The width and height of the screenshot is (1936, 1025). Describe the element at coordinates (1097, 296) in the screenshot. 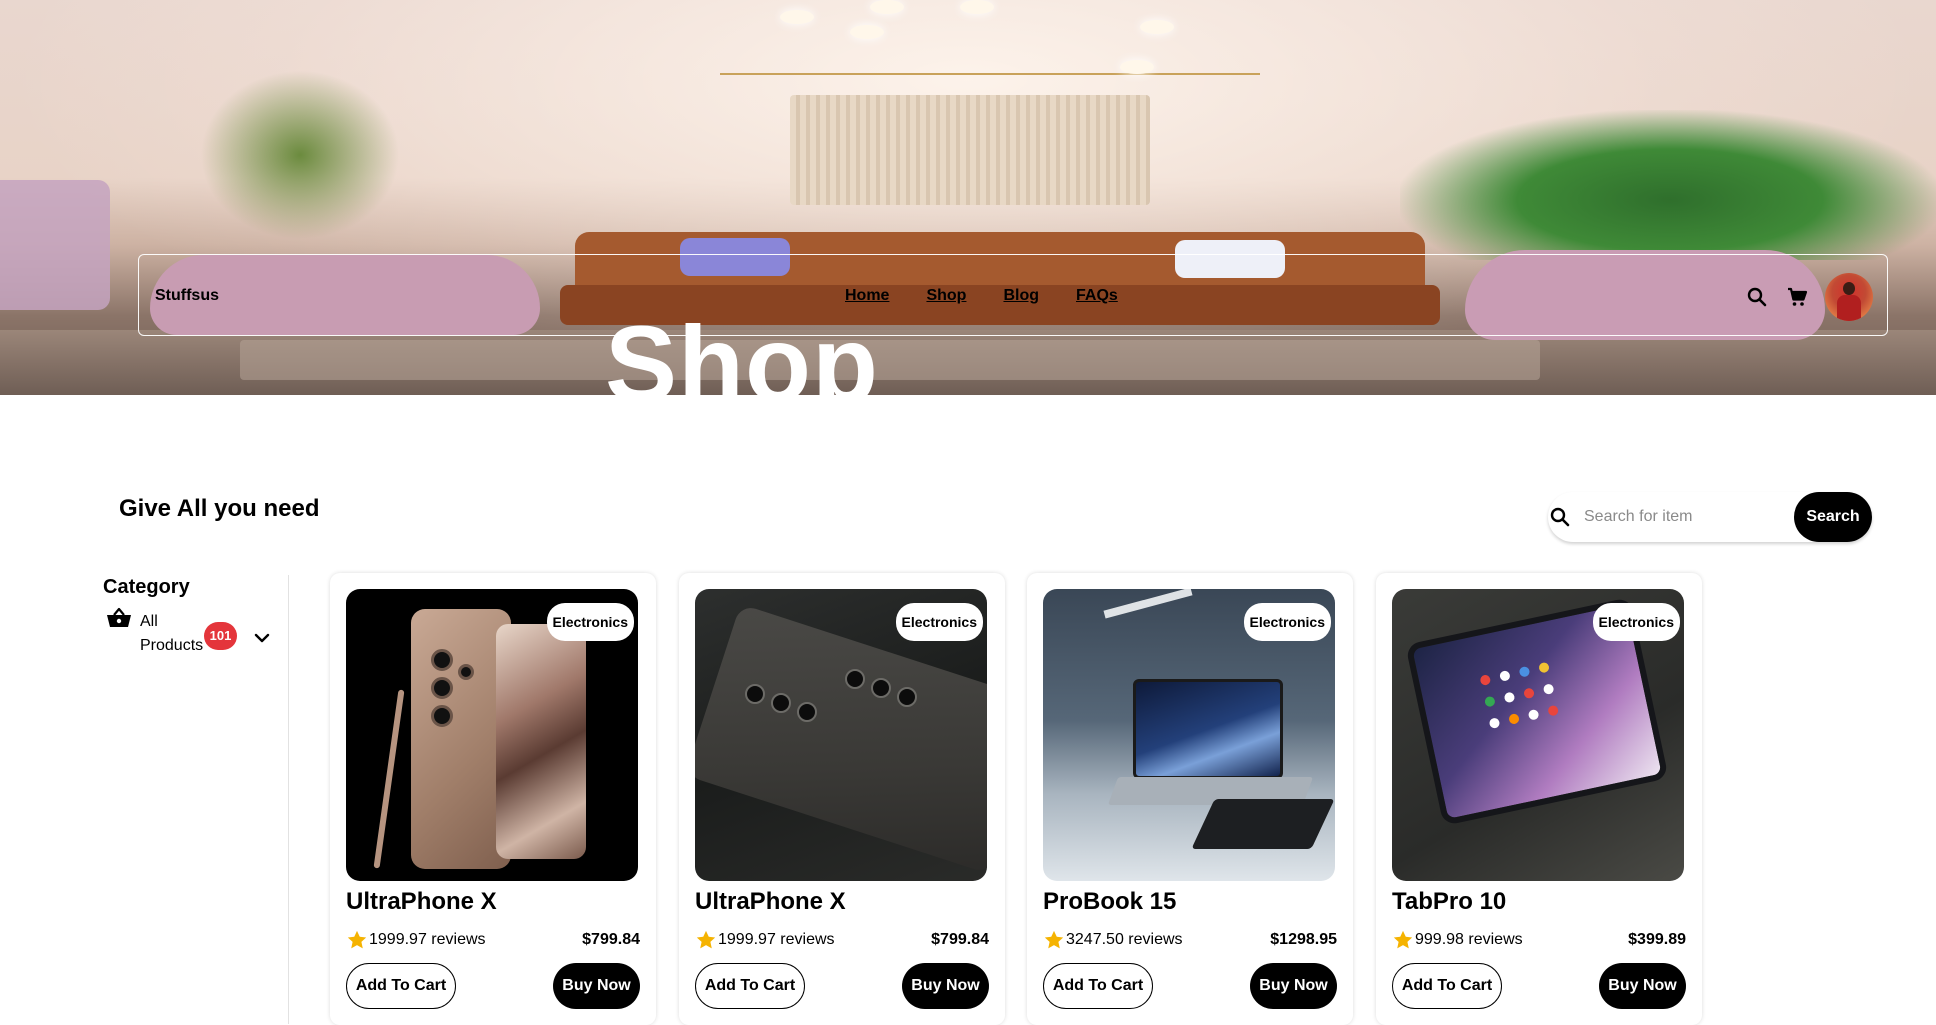

I see `nav-link-faqs: FAQs` at that location.